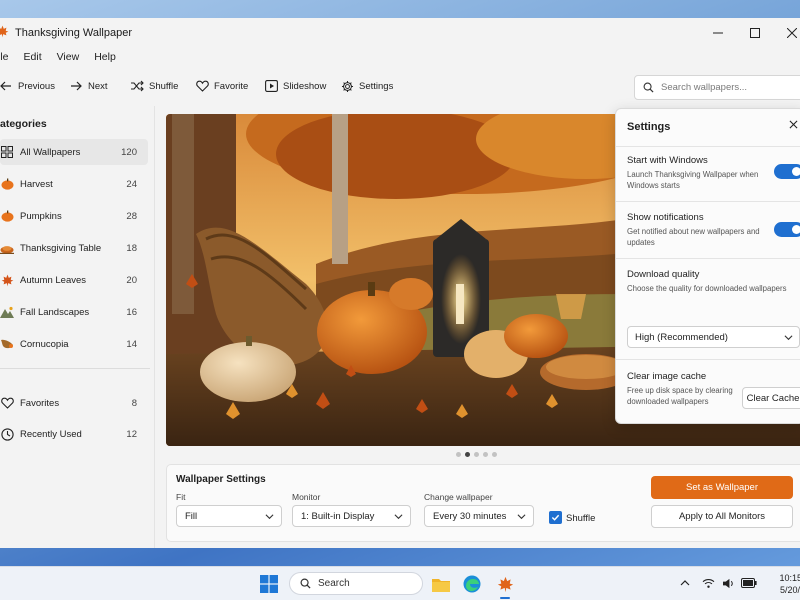 Image resolution: width=800 pixels, height=600 pixels. I want to click on sidebar-item-fall-landscapes: Fall Landscapes 16, so click(74, 312).